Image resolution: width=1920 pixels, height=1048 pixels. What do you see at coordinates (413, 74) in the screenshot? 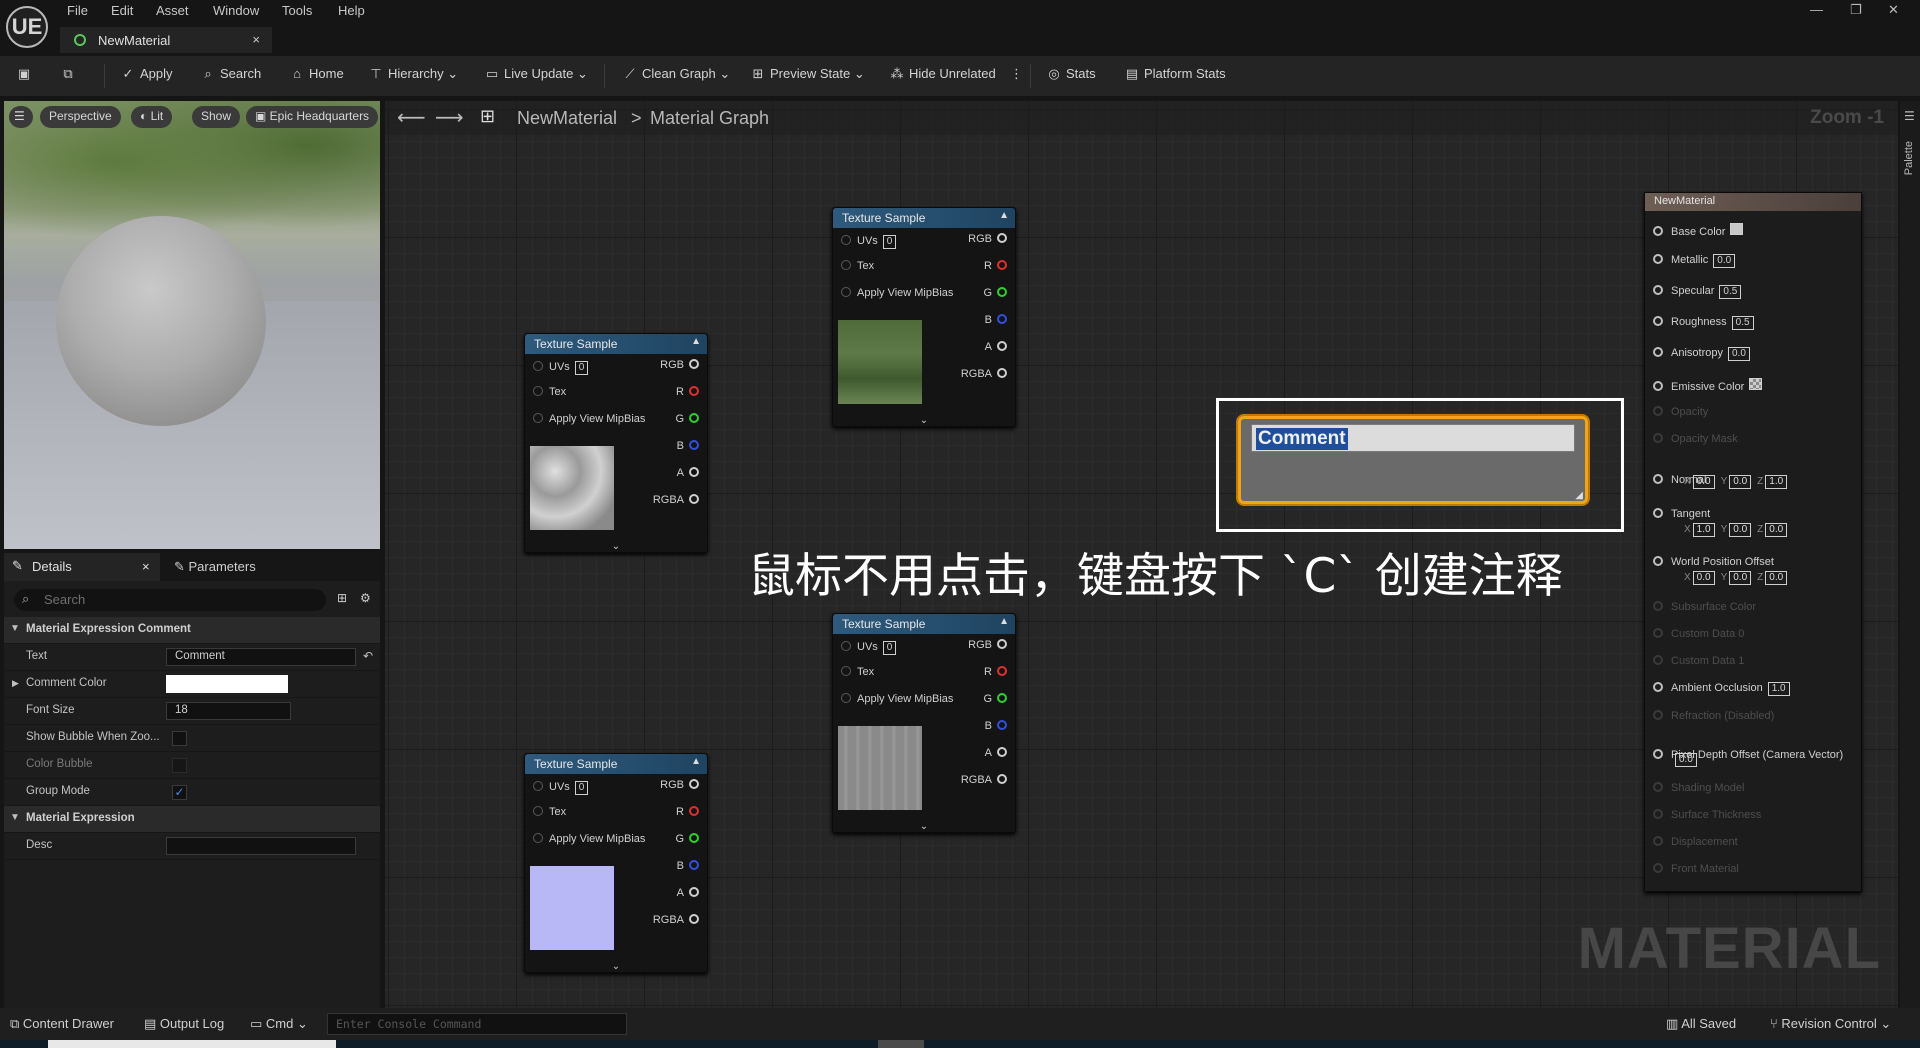
I see `hierarchy-button: ⊤ Hierarchy ⌄` at bounding box center [413, 74].